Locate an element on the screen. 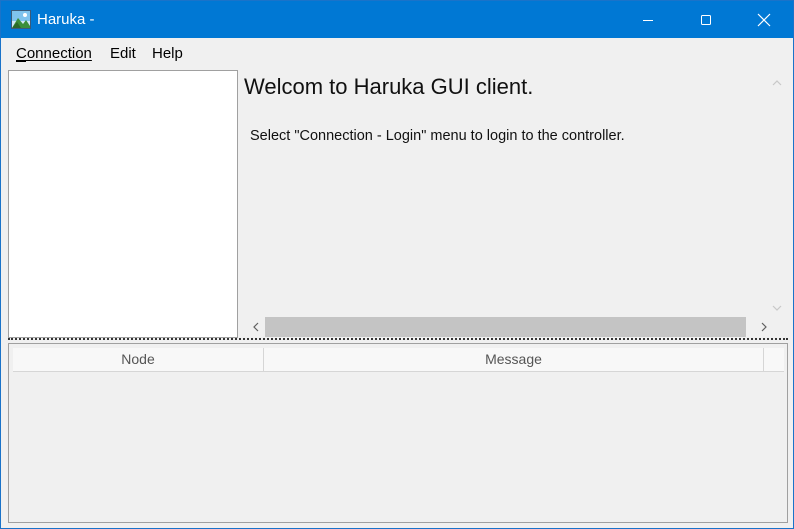 The height and width of the screenshot is (529, 794). scroll-left-arrow-icon is located at coordinates (256, 327).